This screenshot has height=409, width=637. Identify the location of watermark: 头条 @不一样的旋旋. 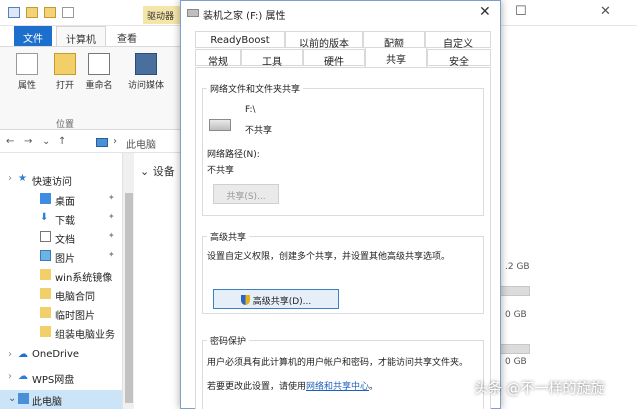
(539, 389).